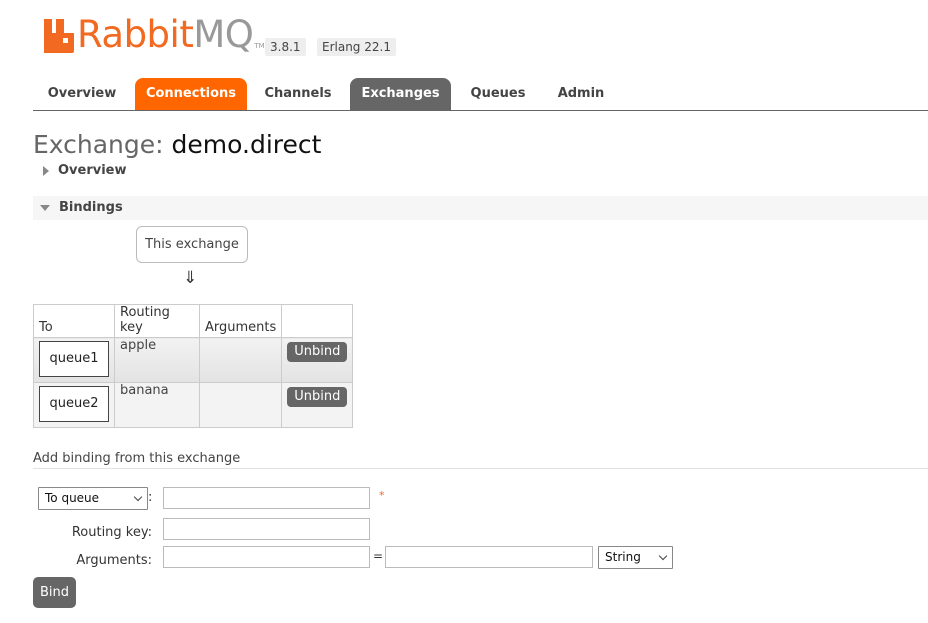 The image size is (928, 623). I want to click on tab-admin: Admin, so click(581, 94).